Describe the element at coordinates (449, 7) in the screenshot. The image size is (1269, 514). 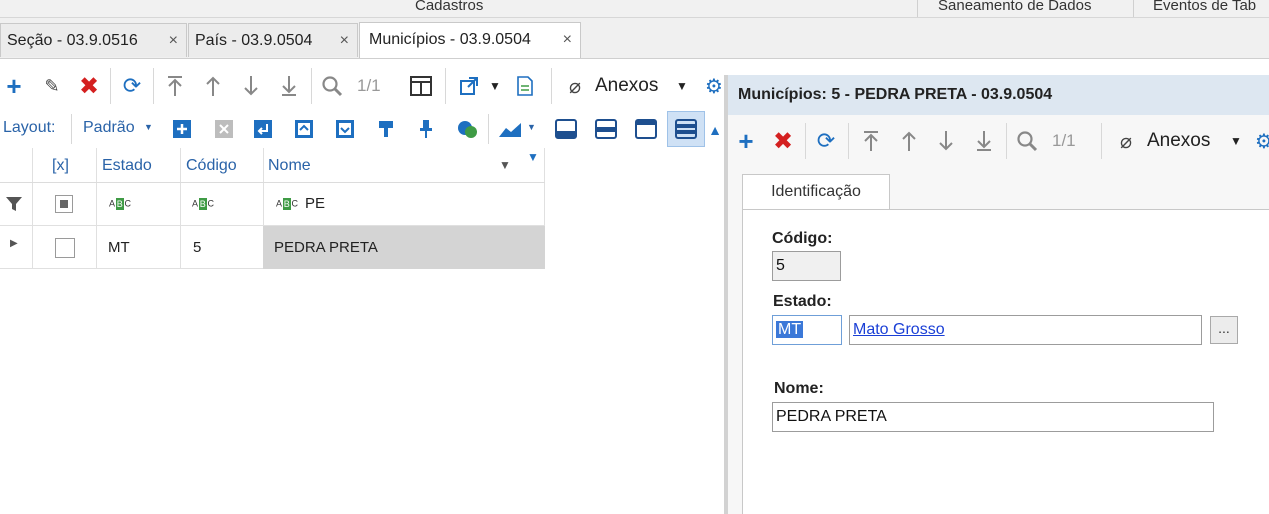
I see `ribbon-group-cadastros: Cadastros` at that location.